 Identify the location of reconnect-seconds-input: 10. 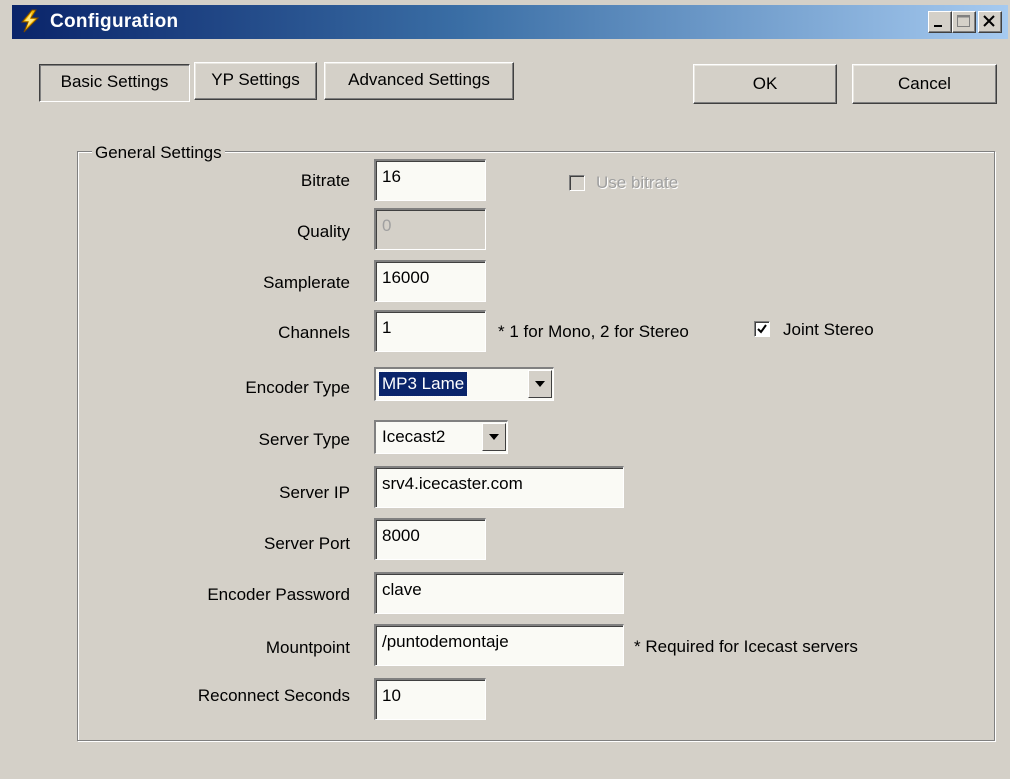
(430, 699).